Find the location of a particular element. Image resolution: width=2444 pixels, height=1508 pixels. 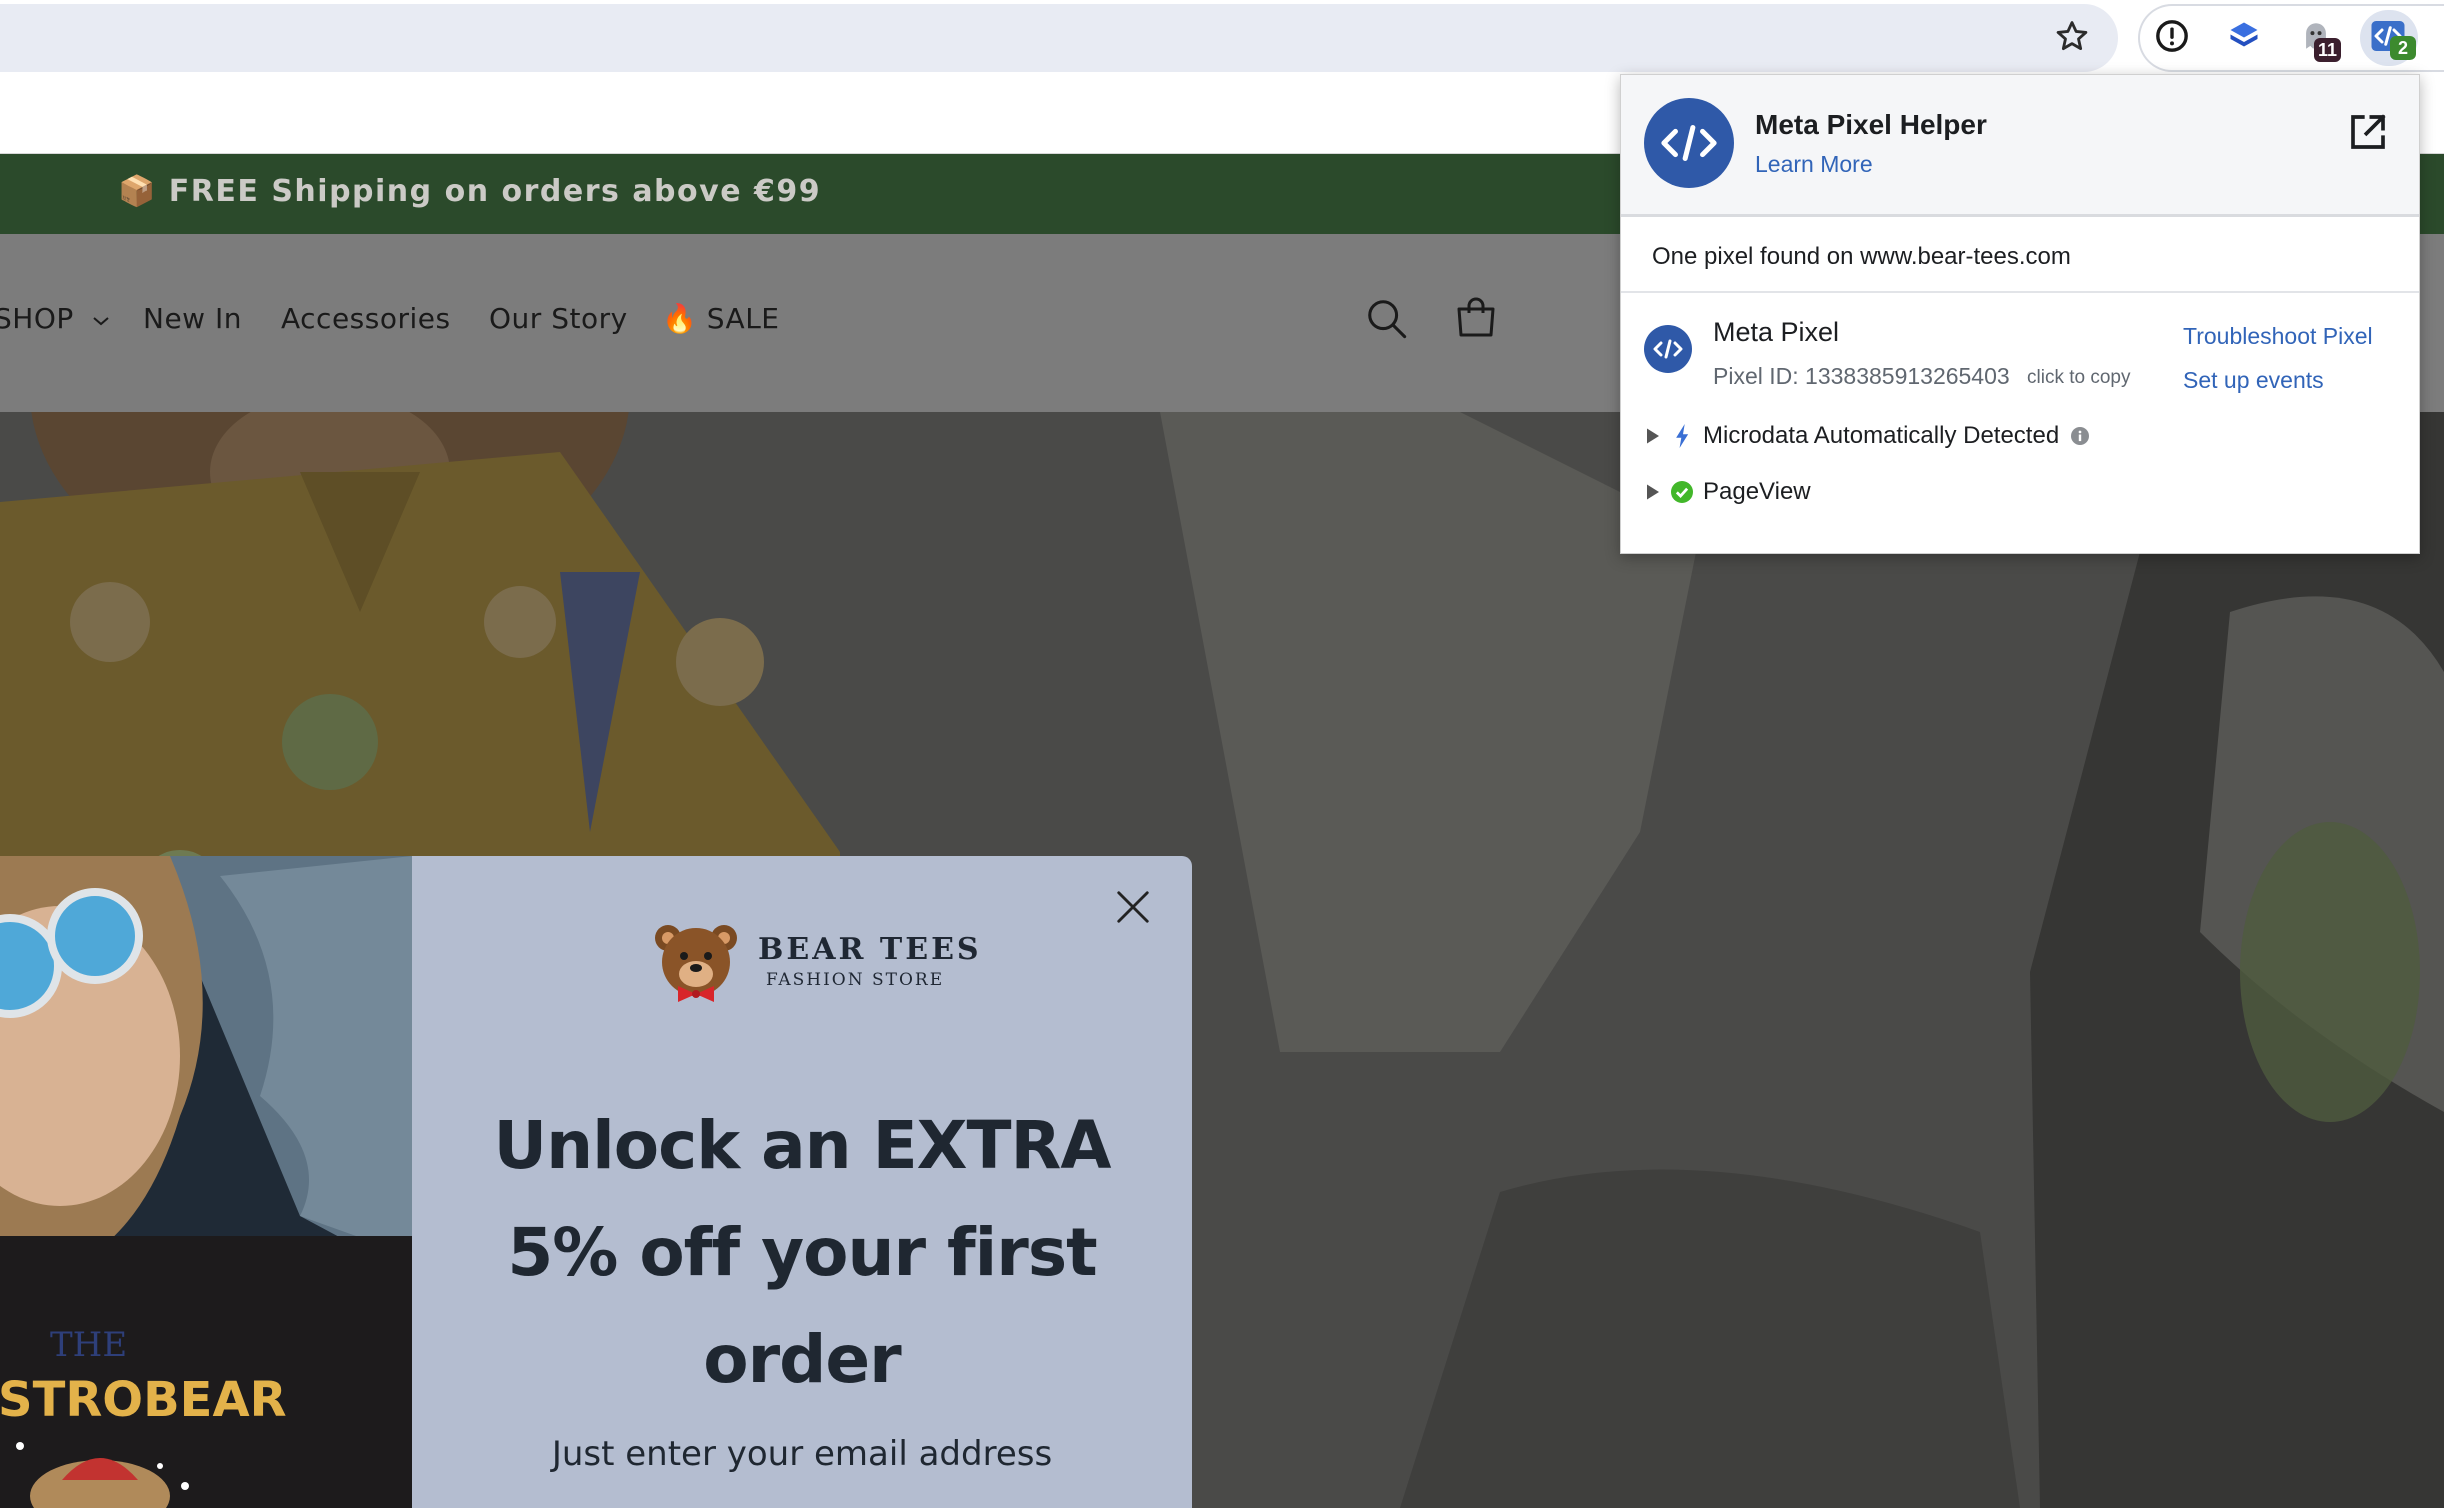

info-icon is located at coordinates (2080, 436).